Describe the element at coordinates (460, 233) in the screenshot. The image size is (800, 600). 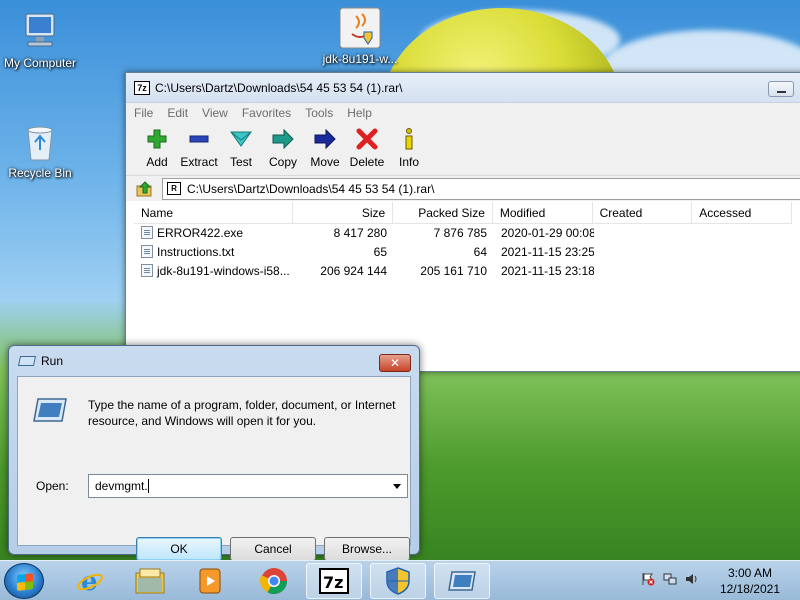
I see `file-packed-size: 7 876 785` at that location.